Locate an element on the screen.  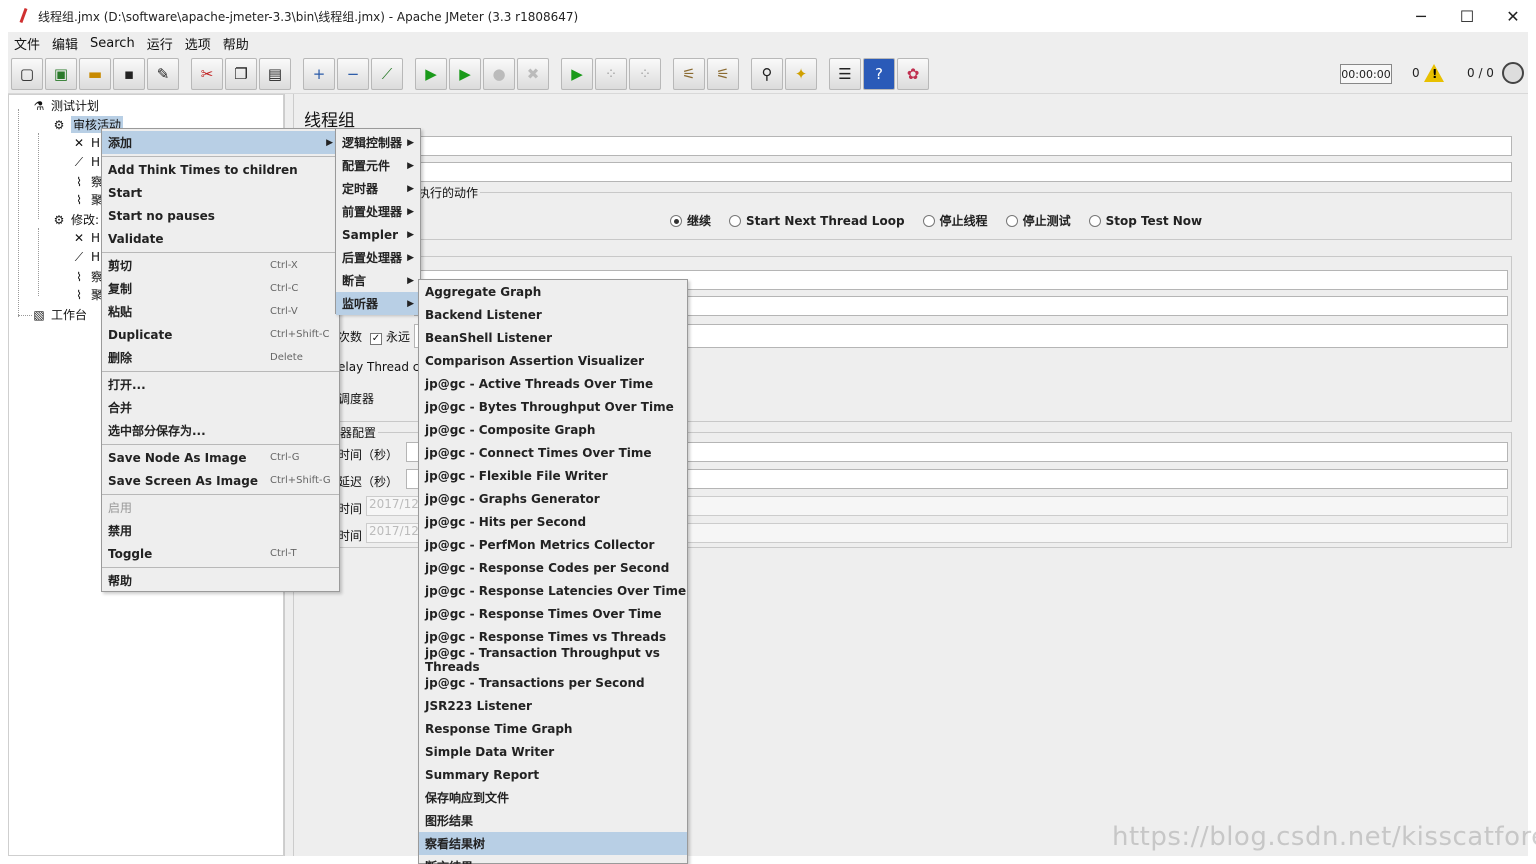
forever-checkbox: ✓ 永远 is located at coordinates (390, 336).